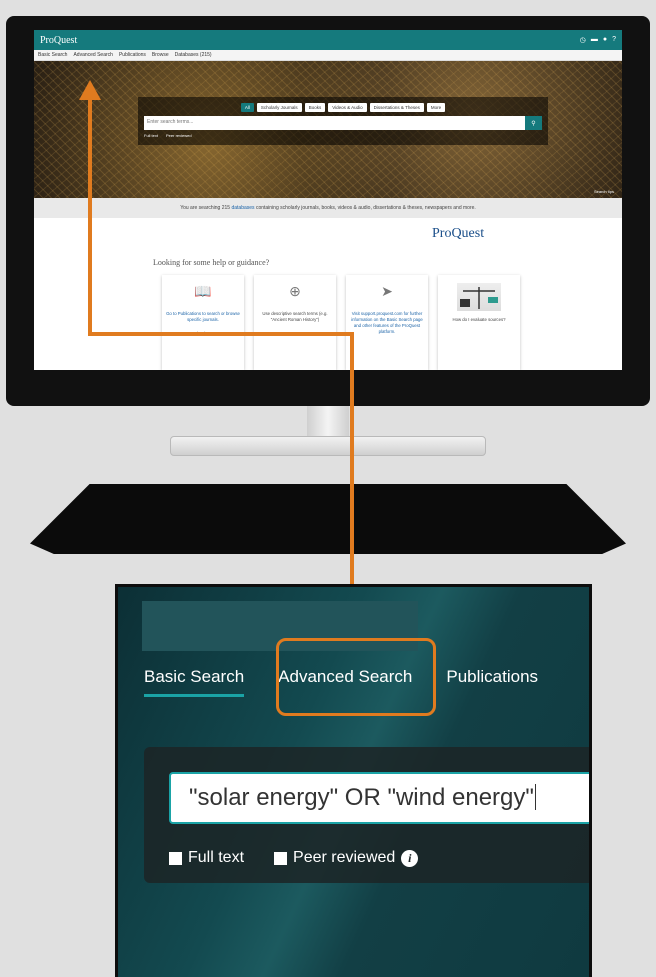  Describe the element at coordinates (52, 55) in the screenshot. I see `nav-basic-search: Basic Search` at that location.